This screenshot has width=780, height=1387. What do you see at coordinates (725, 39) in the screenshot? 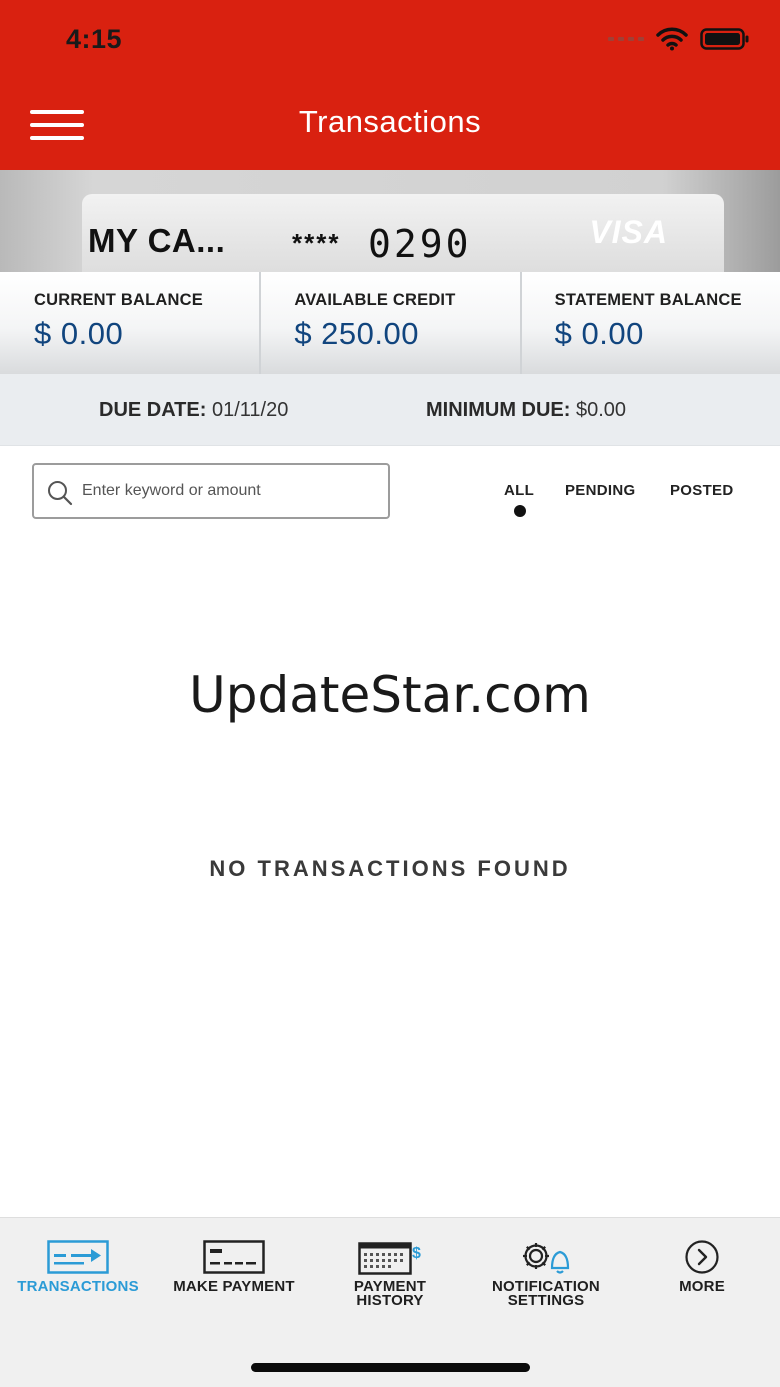
I see `battery-icon` at bounding box center [725, 39].